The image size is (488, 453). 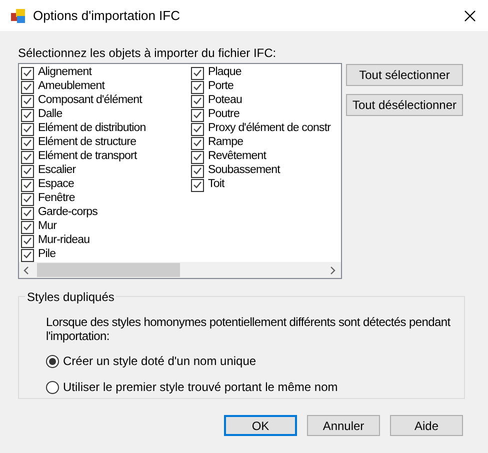 What do you see at coordinates (148, 53) in the screenshot?
I see `instruction-text: Sélectionnez les objets à importer du fichier IFC:` at bounding box center [148, 53].